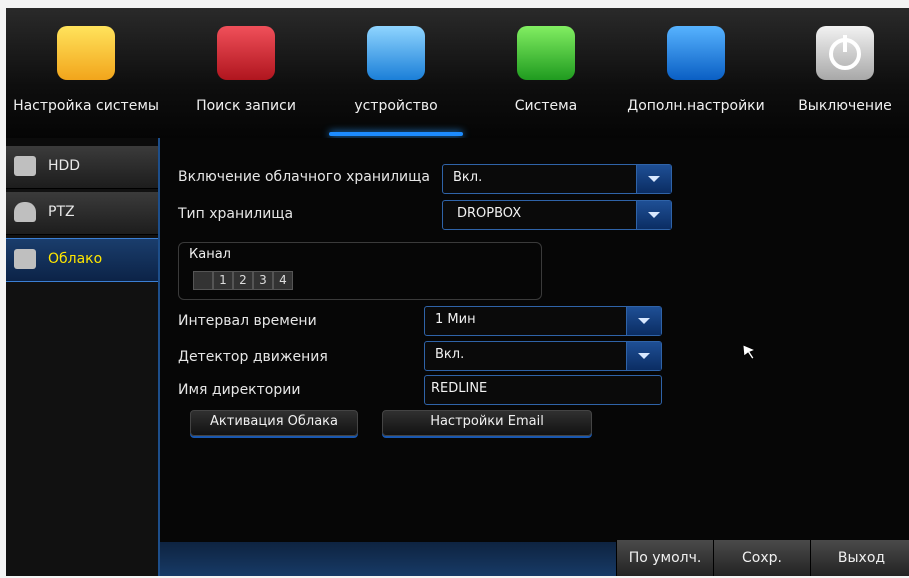 The image size is (909, 578). What do you see at coordinates (859, 558) in the screenshot?
I see `exit-button: Выход` at bounding box center [859, 558].